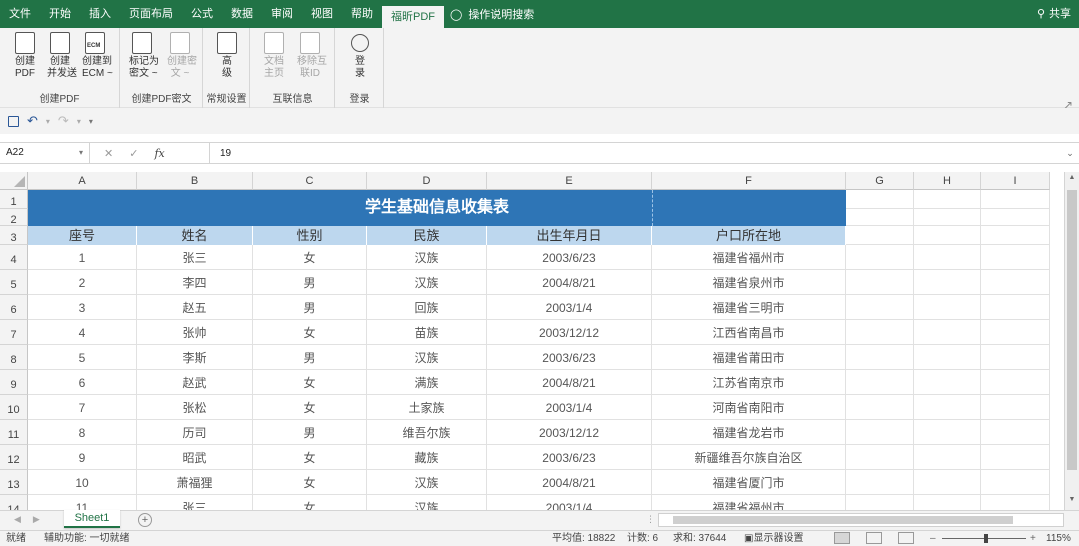 The width and height of the screenshot is (1079, 546). Describe the element at coordinates (20, 14) in the screenshot. I see `tab-file: 文件` at that location.